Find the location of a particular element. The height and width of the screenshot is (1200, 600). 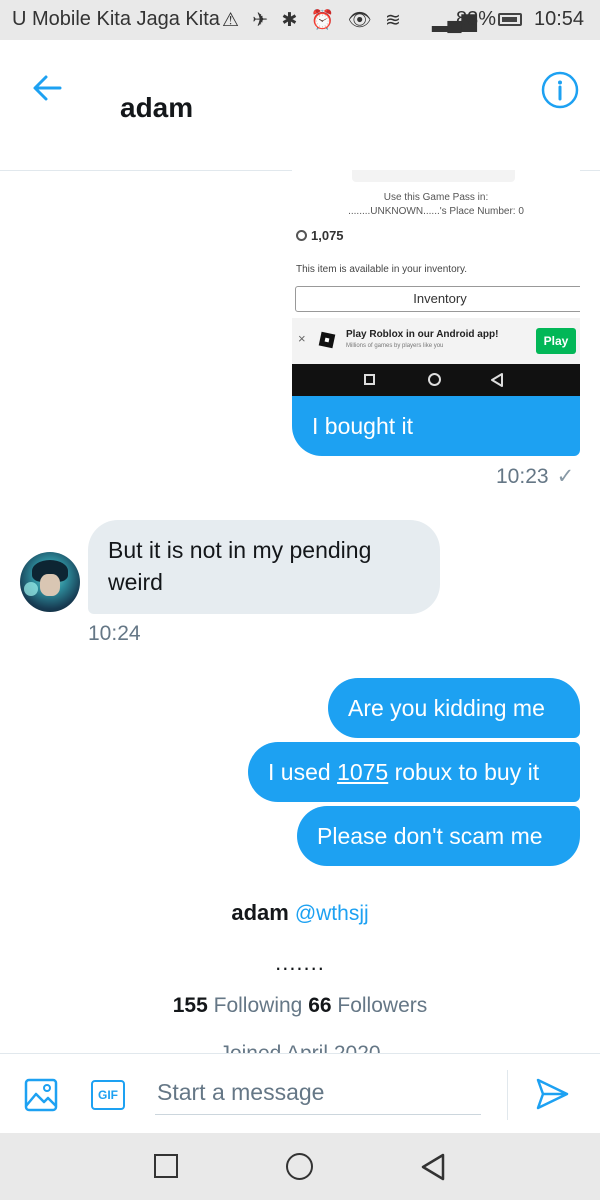

followers-count: 66 is located at coordinates (319, 1005).